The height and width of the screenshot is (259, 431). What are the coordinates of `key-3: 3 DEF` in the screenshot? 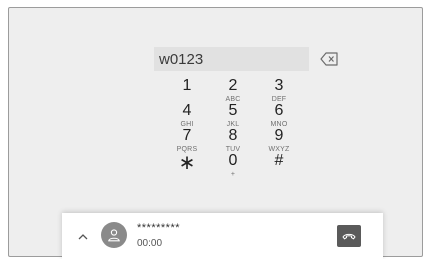 It's located at (279, 90).